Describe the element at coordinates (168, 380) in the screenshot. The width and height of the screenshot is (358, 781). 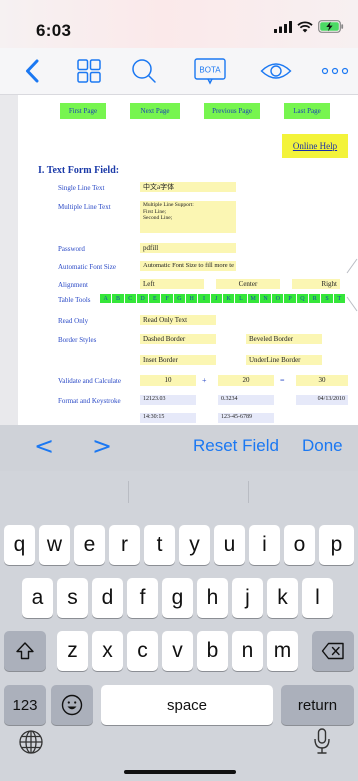
I see `calc-a-field: 10` at that location.